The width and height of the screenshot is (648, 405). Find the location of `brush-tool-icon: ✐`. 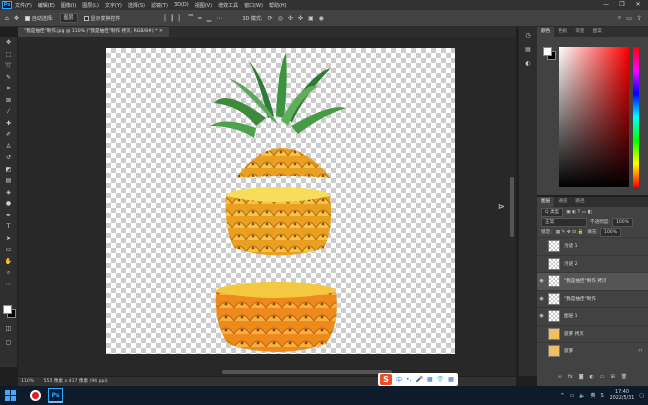

brush-tool-icon: ✐ is located at coordinates (8, 135).